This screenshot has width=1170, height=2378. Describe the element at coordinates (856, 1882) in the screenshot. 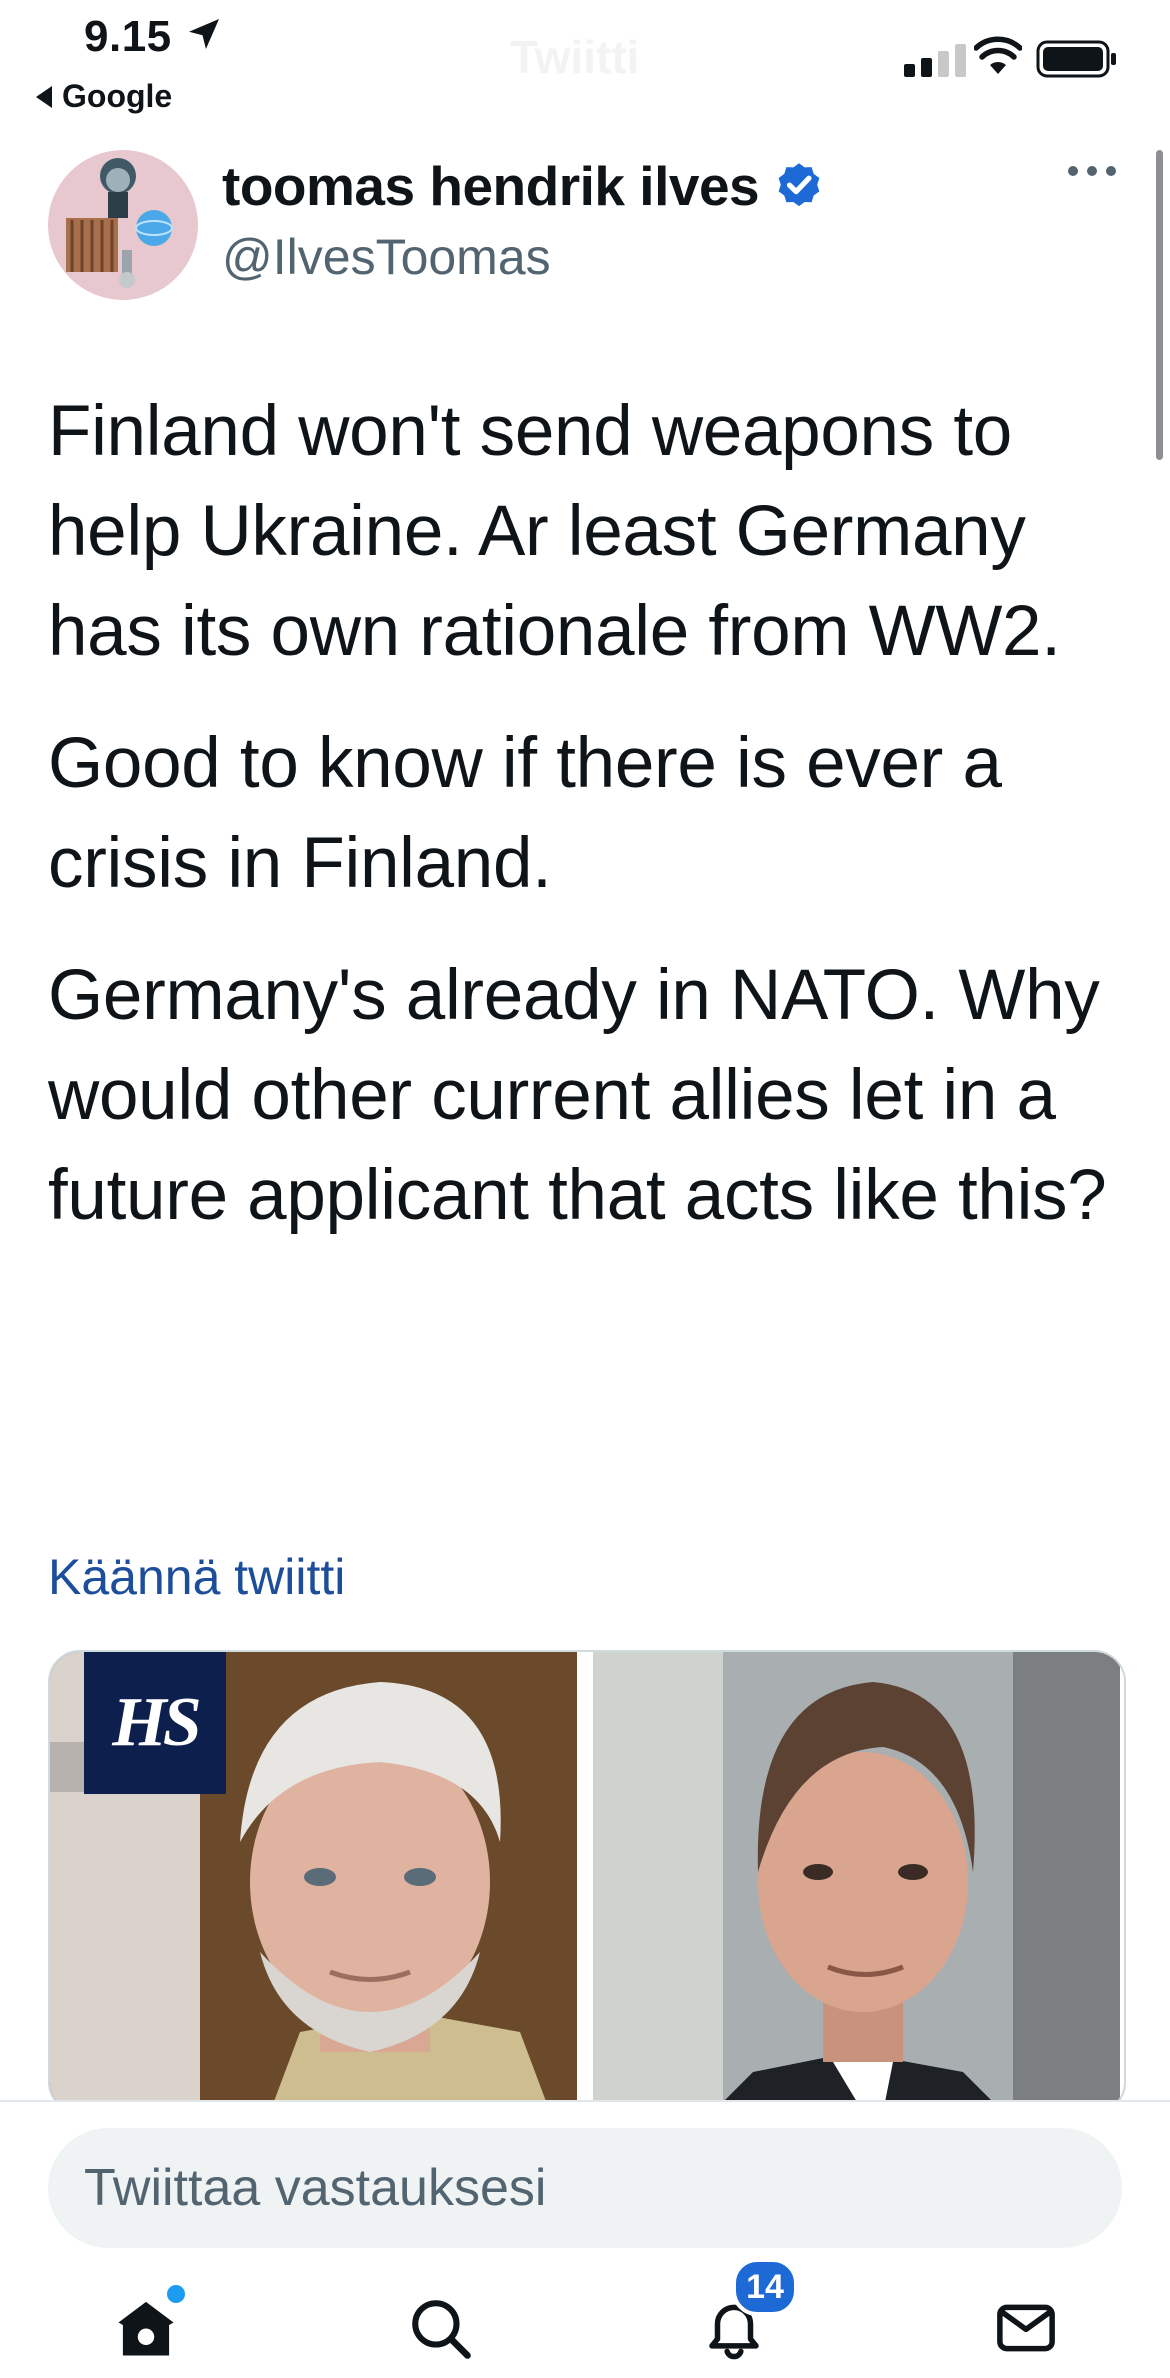

I see `media-photo-right` at that location.